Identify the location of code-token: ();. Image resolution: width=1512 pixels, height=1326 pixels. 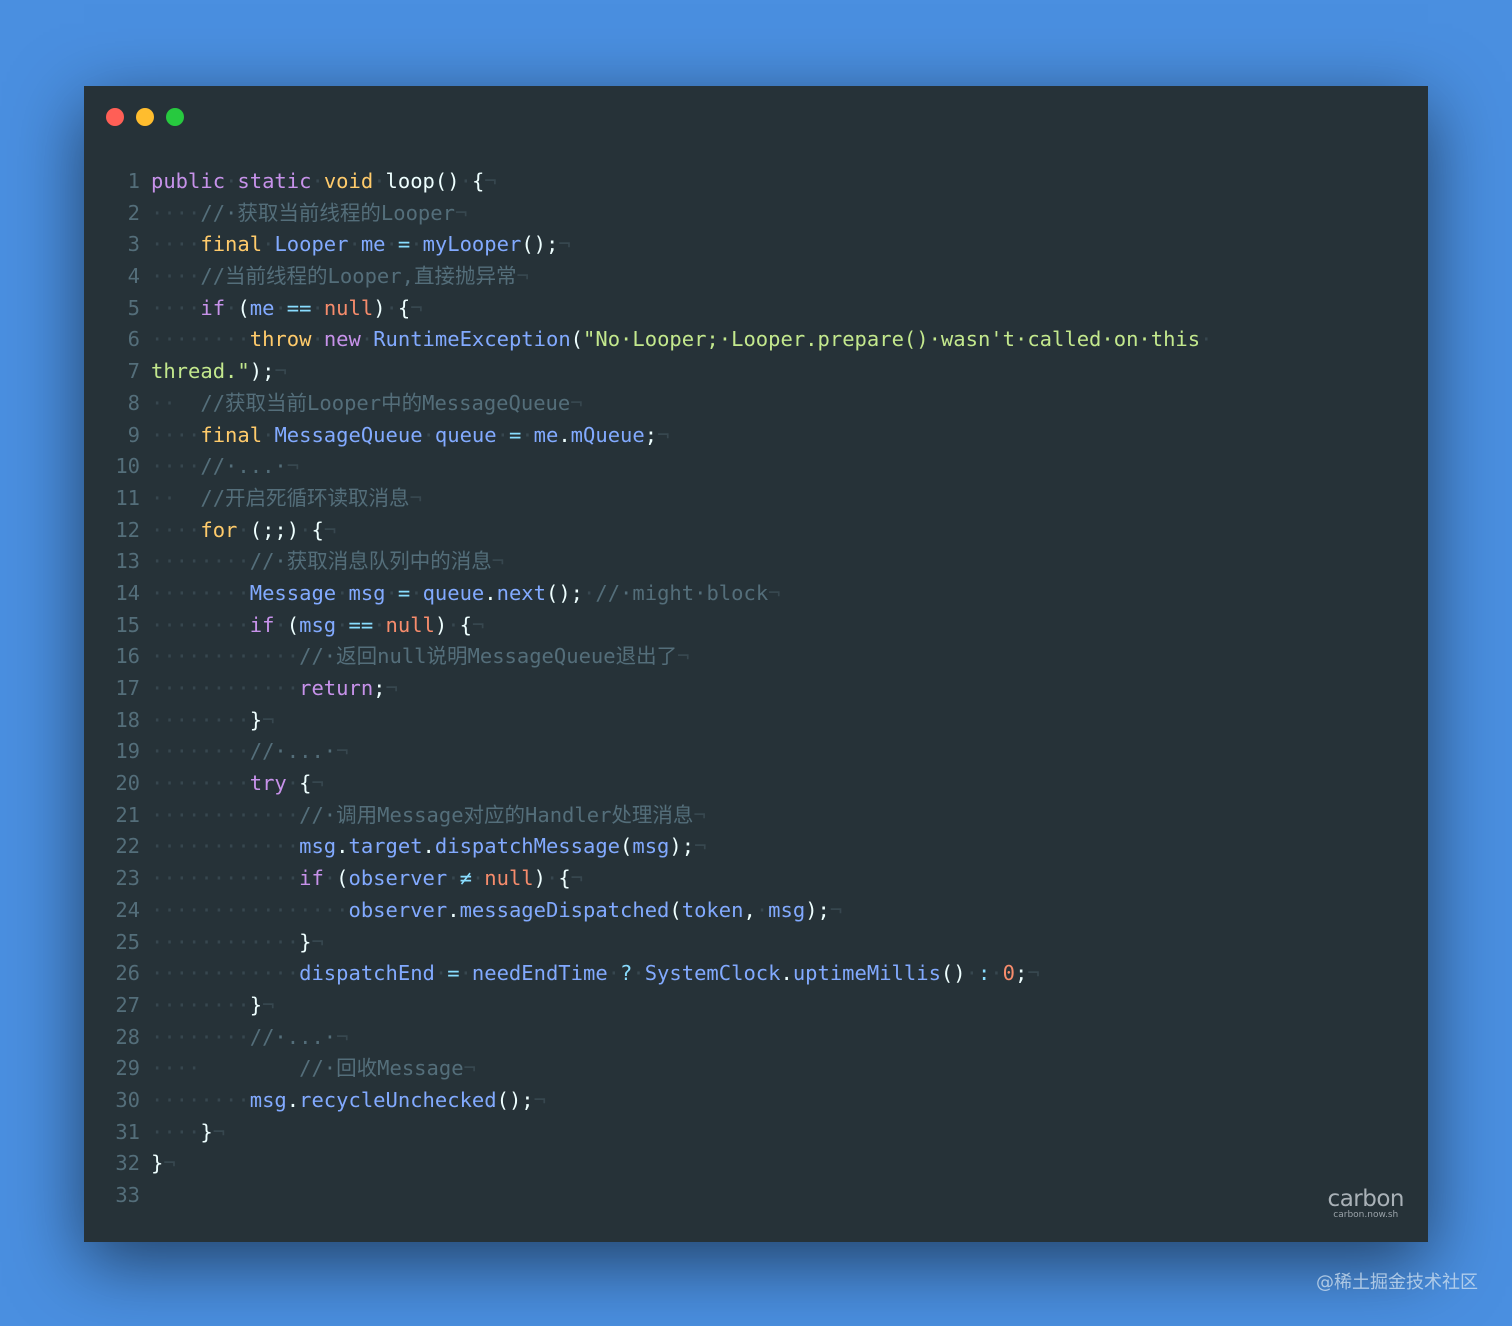
(515, 1099).